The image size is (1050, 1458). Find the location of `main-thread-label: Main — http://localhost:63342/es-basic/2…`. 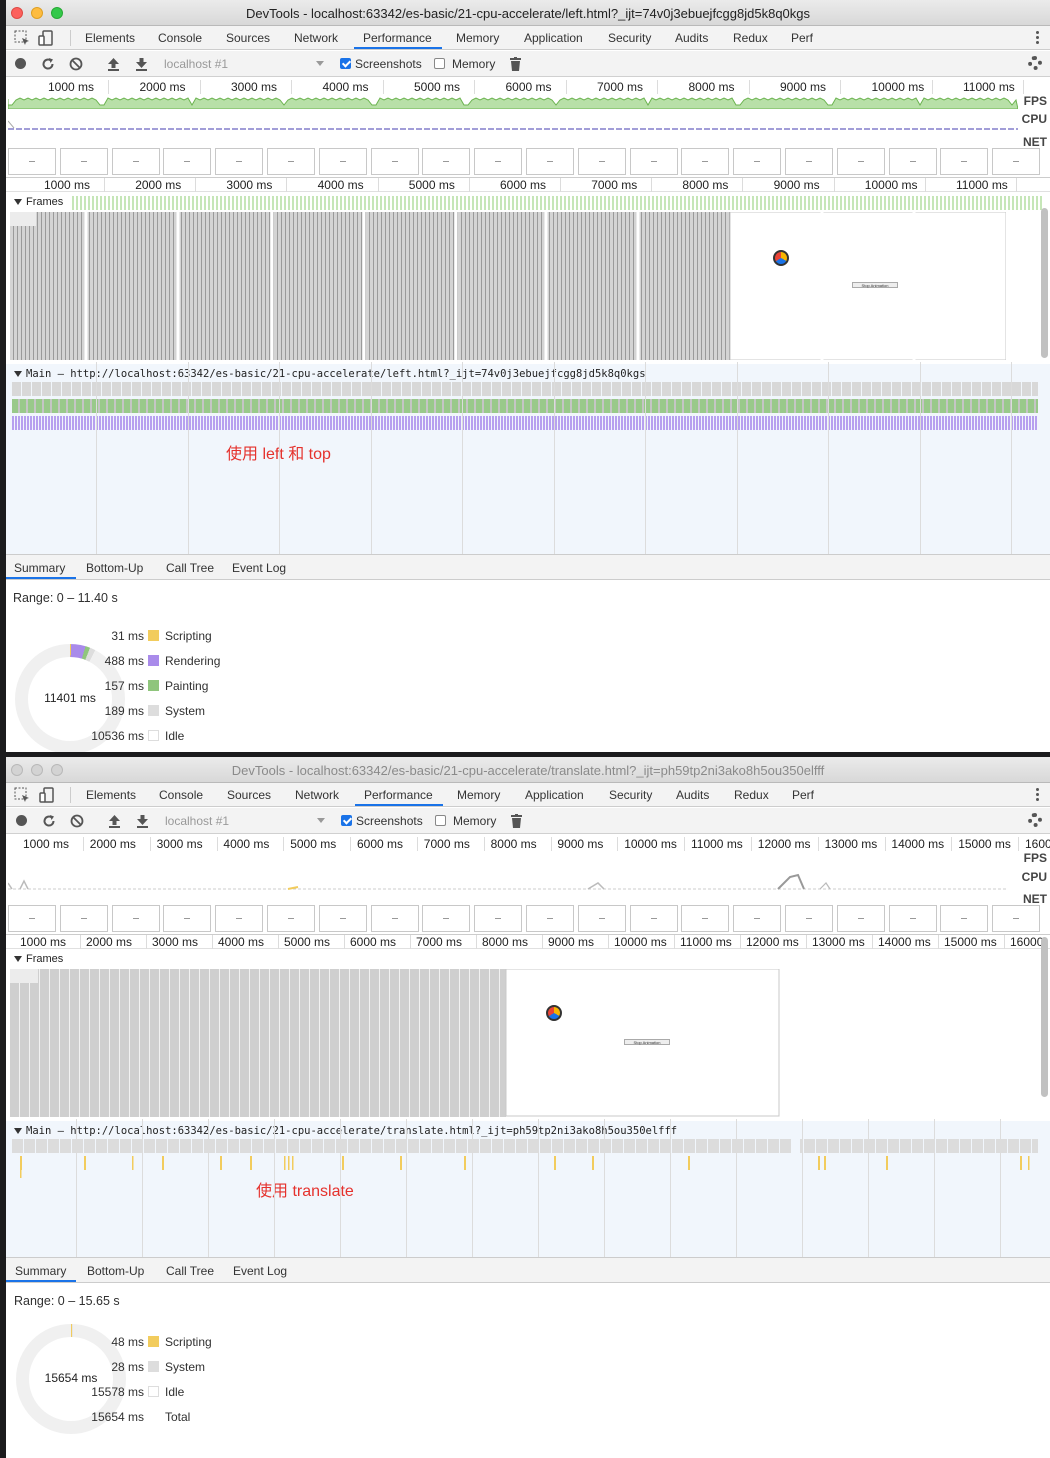

main-thread-label: Main — http://localhost:63342/es-basic/2… is located at coordinates (330, 374).